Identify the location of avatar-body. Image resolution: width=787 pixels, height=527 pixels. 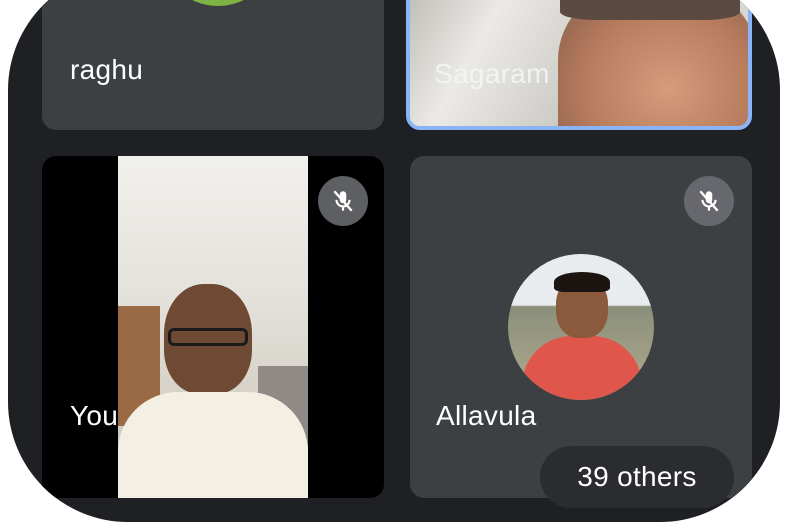
(582, 368).